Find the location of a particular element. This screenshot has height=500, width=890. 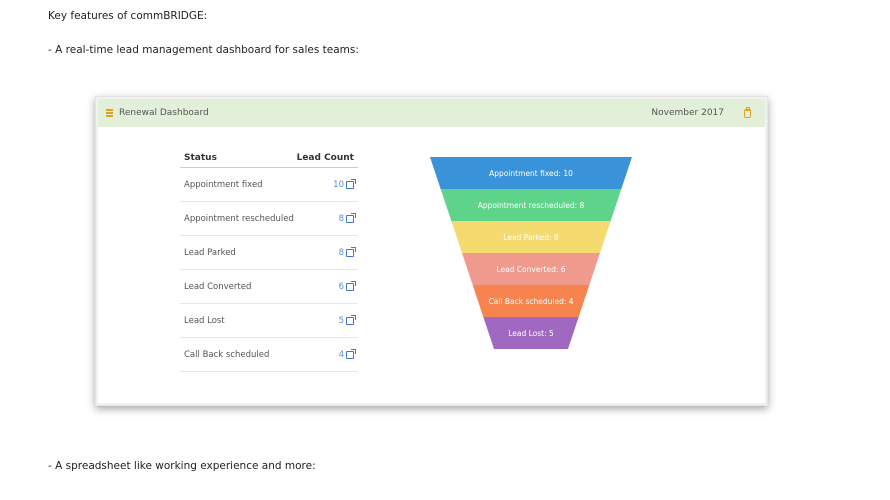

row-status: Appointment fixed is located at coordinates (223, 184).